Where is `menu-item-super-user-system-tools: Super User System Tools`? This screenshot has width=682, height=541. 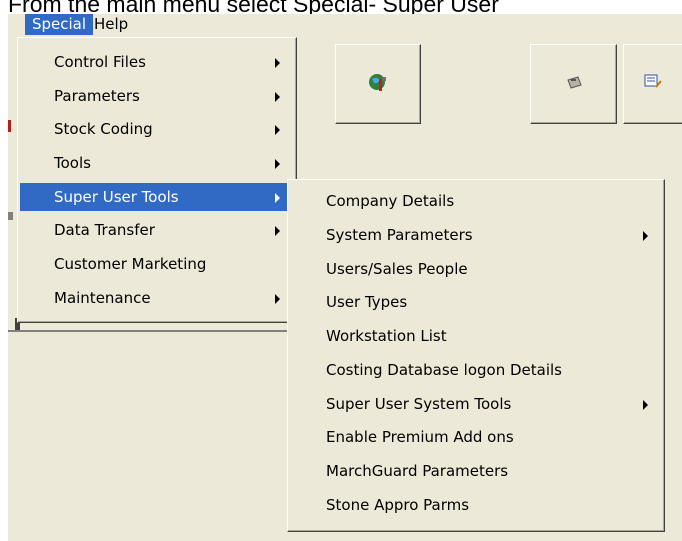
menu-item-super-user-system-tools: Super User System Tools is located at coordinates (476, 404).